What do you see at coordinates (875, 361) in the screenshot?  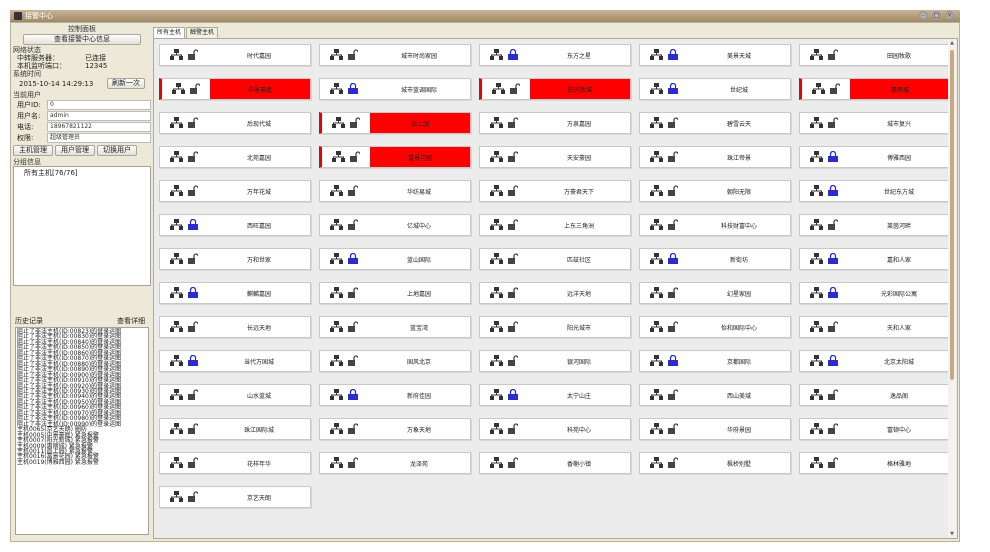 I see `host-tile: 北京太阳城` at bounding box center [875, 361].